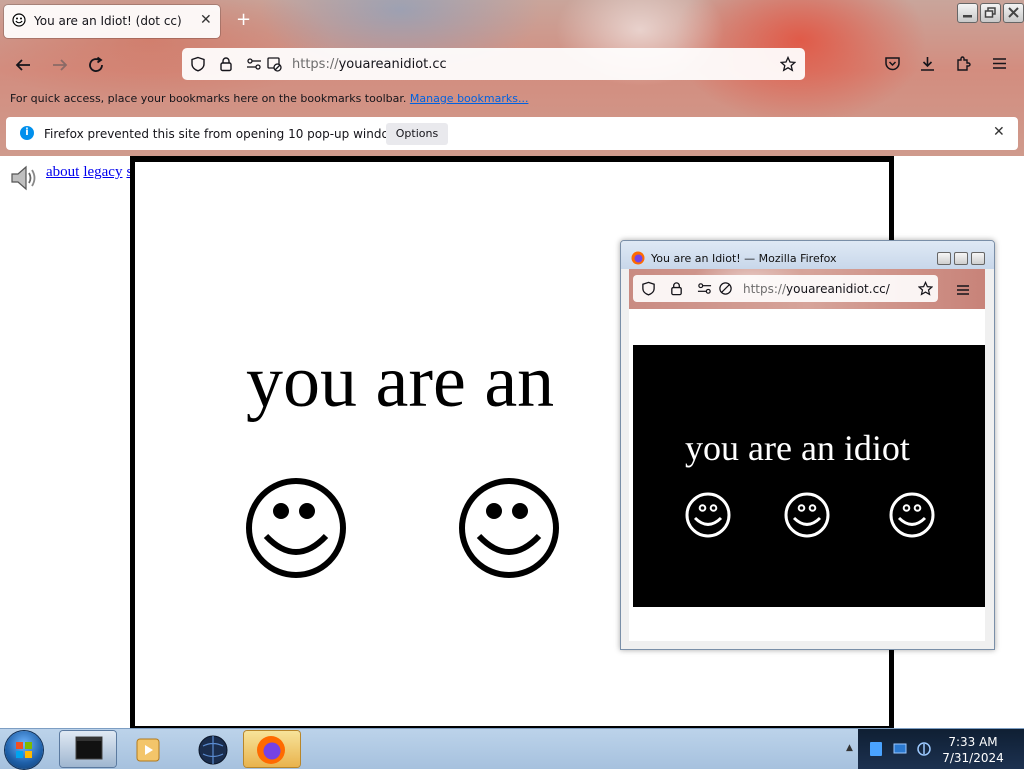 Image resolution: width=1024 pixels, height=773 pixels. I want to click on address-bar: https://youareanidiot.cc, so click(493, 64).